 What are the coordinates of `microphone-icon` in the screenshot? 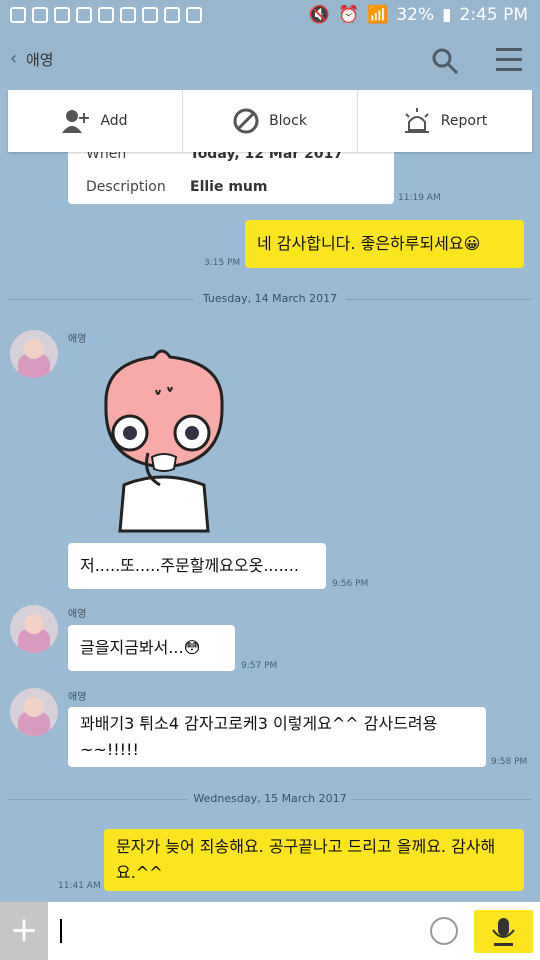 It's located at (503, 932).